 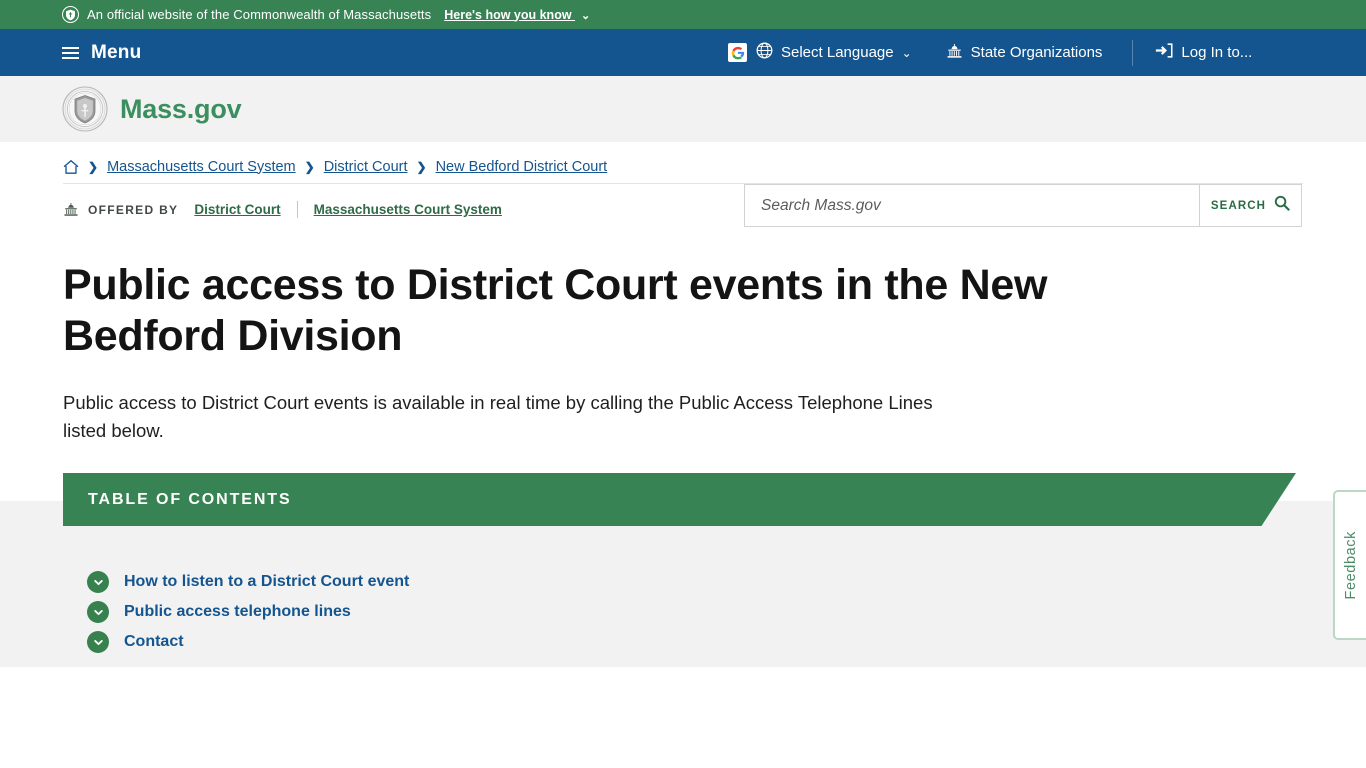 What do you see at coordinates (508, 14) in the screenshot?
I see `how-you-know-label: Here's how you know` at bounding box center [508, 14].